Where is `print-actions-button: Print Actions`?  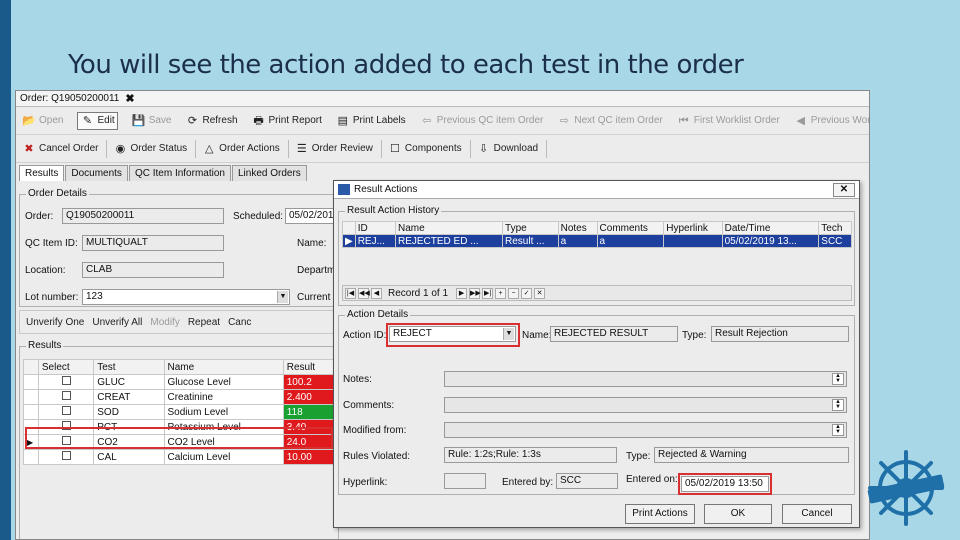
print-actions-button: Print Actions is located at coordinates (660, 514).